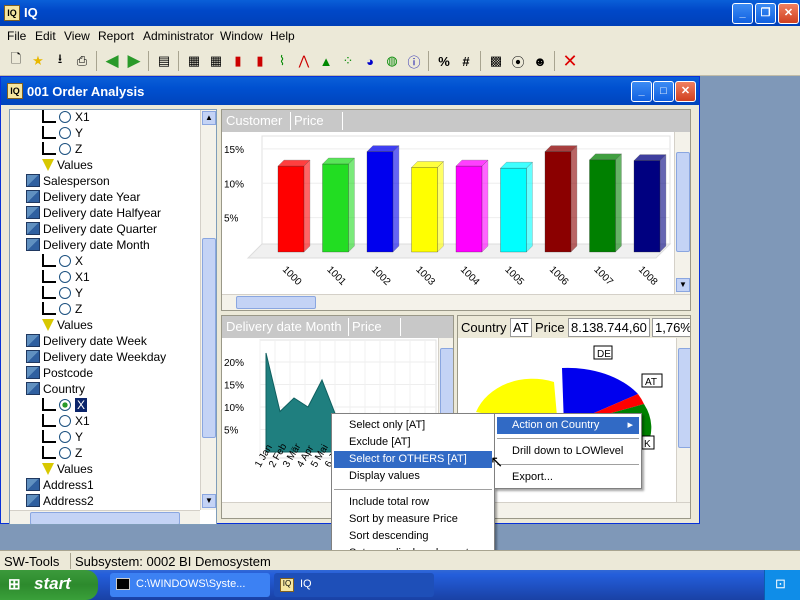 The width and height of the screenshot is (800, 600). I want to click on close-button: ✕, so click(788, 13).